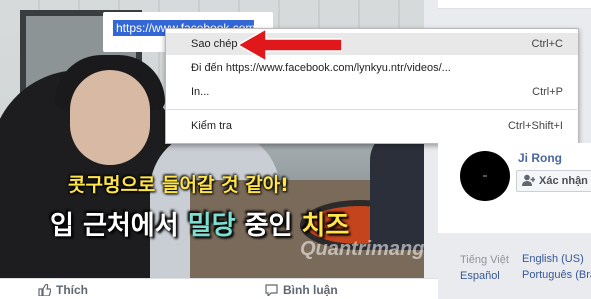  Describe the element at coordinates (397, 190) in the screenshot. I see `person-right` at that location.